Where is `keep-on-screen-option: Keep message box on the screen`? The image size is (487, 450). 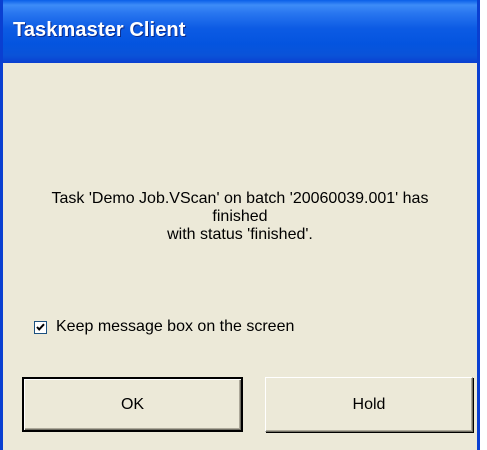
keep-on-screen-option: Keep message box on the screen is located at coordinates (164, 327).